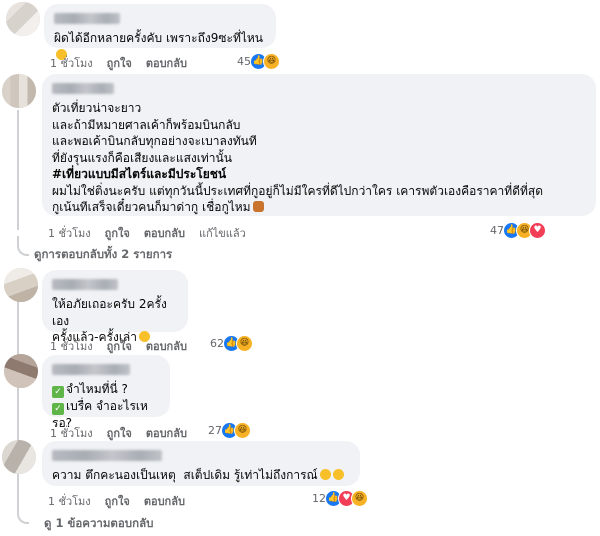  Describe the element at coordinates (215, 430) in the screenshot. I see `reaction-count: 27` at that location.